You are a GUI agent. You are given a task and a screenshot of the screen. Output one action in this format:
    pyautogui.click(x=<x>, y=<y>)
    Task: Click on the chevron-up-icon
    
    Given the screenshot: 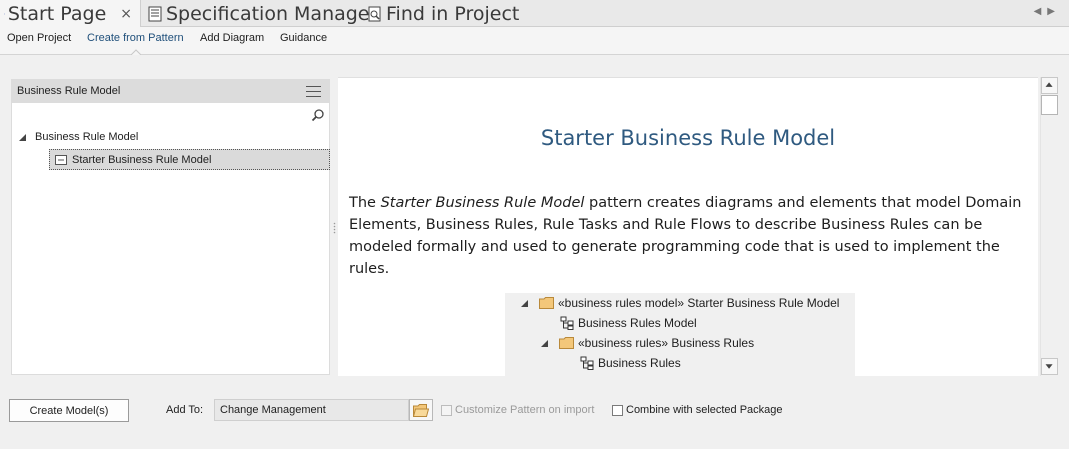 What is the action you would take?
    pyautogui.click(x=1049, y=84)
    